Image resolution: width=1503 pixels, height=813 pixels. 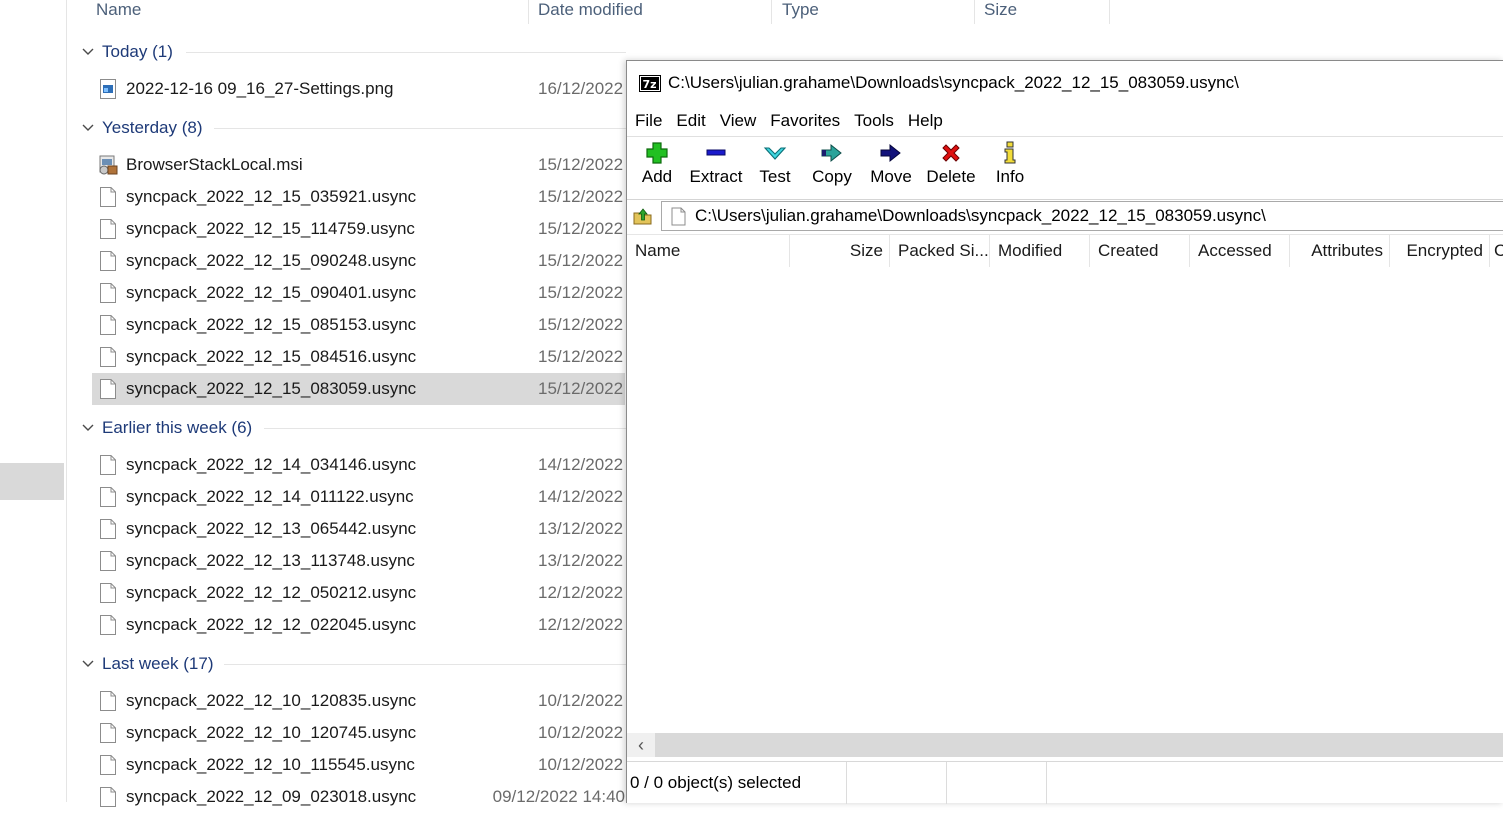 I want to click on file-name: syncpack_2022_12_13_113748.usync, so click(x=270, y=560).